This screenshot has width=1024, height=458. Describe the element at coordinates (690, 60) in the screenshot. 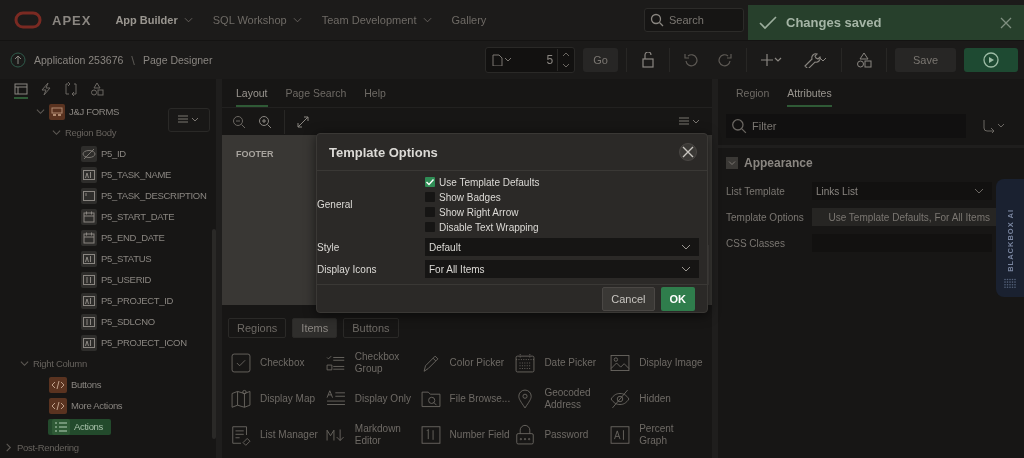

I see `undo-icon` at that location.